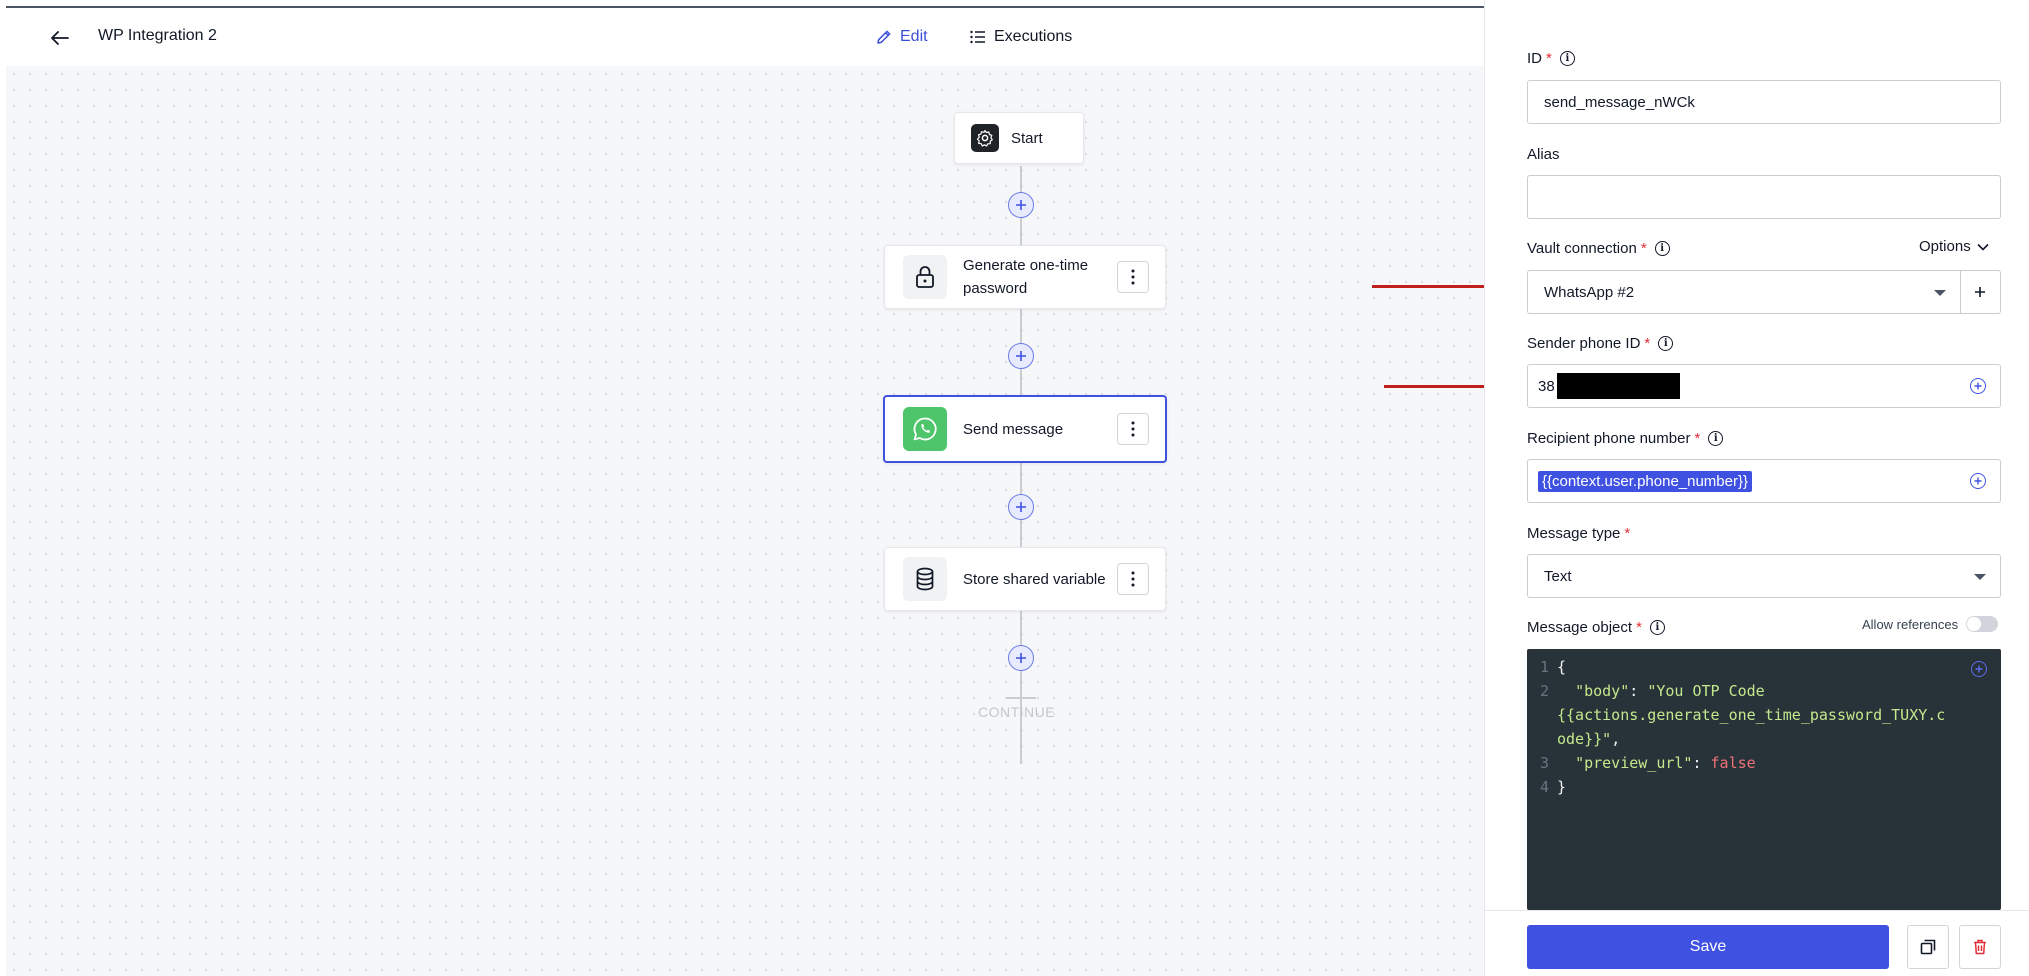 Image resolution: width=2029 pixels, height=976 pixels. Describe the element at coordinates (1558, 576) in the screenshot. I see `message-type-value: Text` at that location.